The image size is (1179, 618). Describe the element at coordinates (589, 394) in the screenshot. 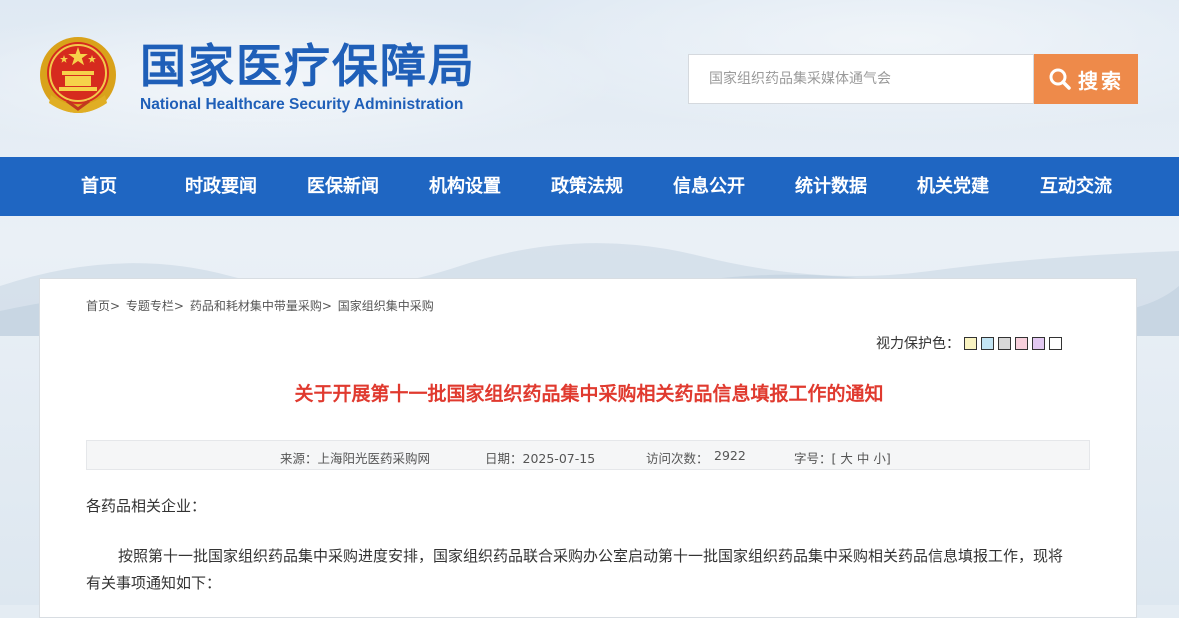

I see `article-title: 关于开展第十一批国家组织药品集中采购相关药品信息填报工作的通知` at that location.